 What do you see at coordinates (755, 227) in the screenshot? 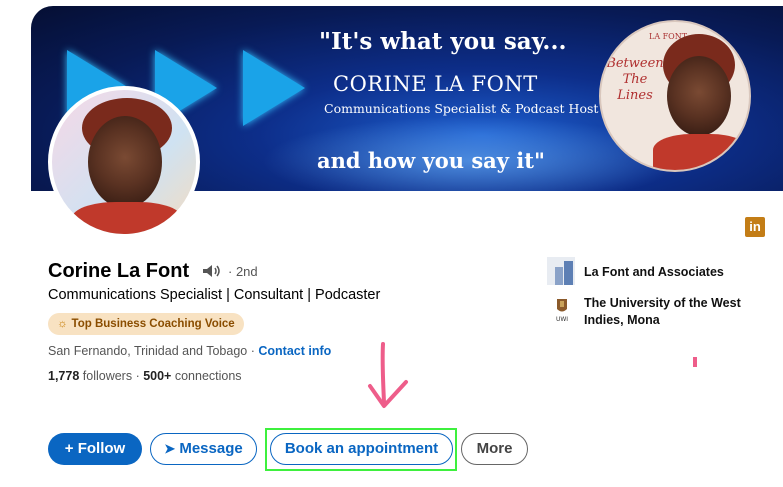
I see `linkedin-icon: in` at bounding box center [755, 227].